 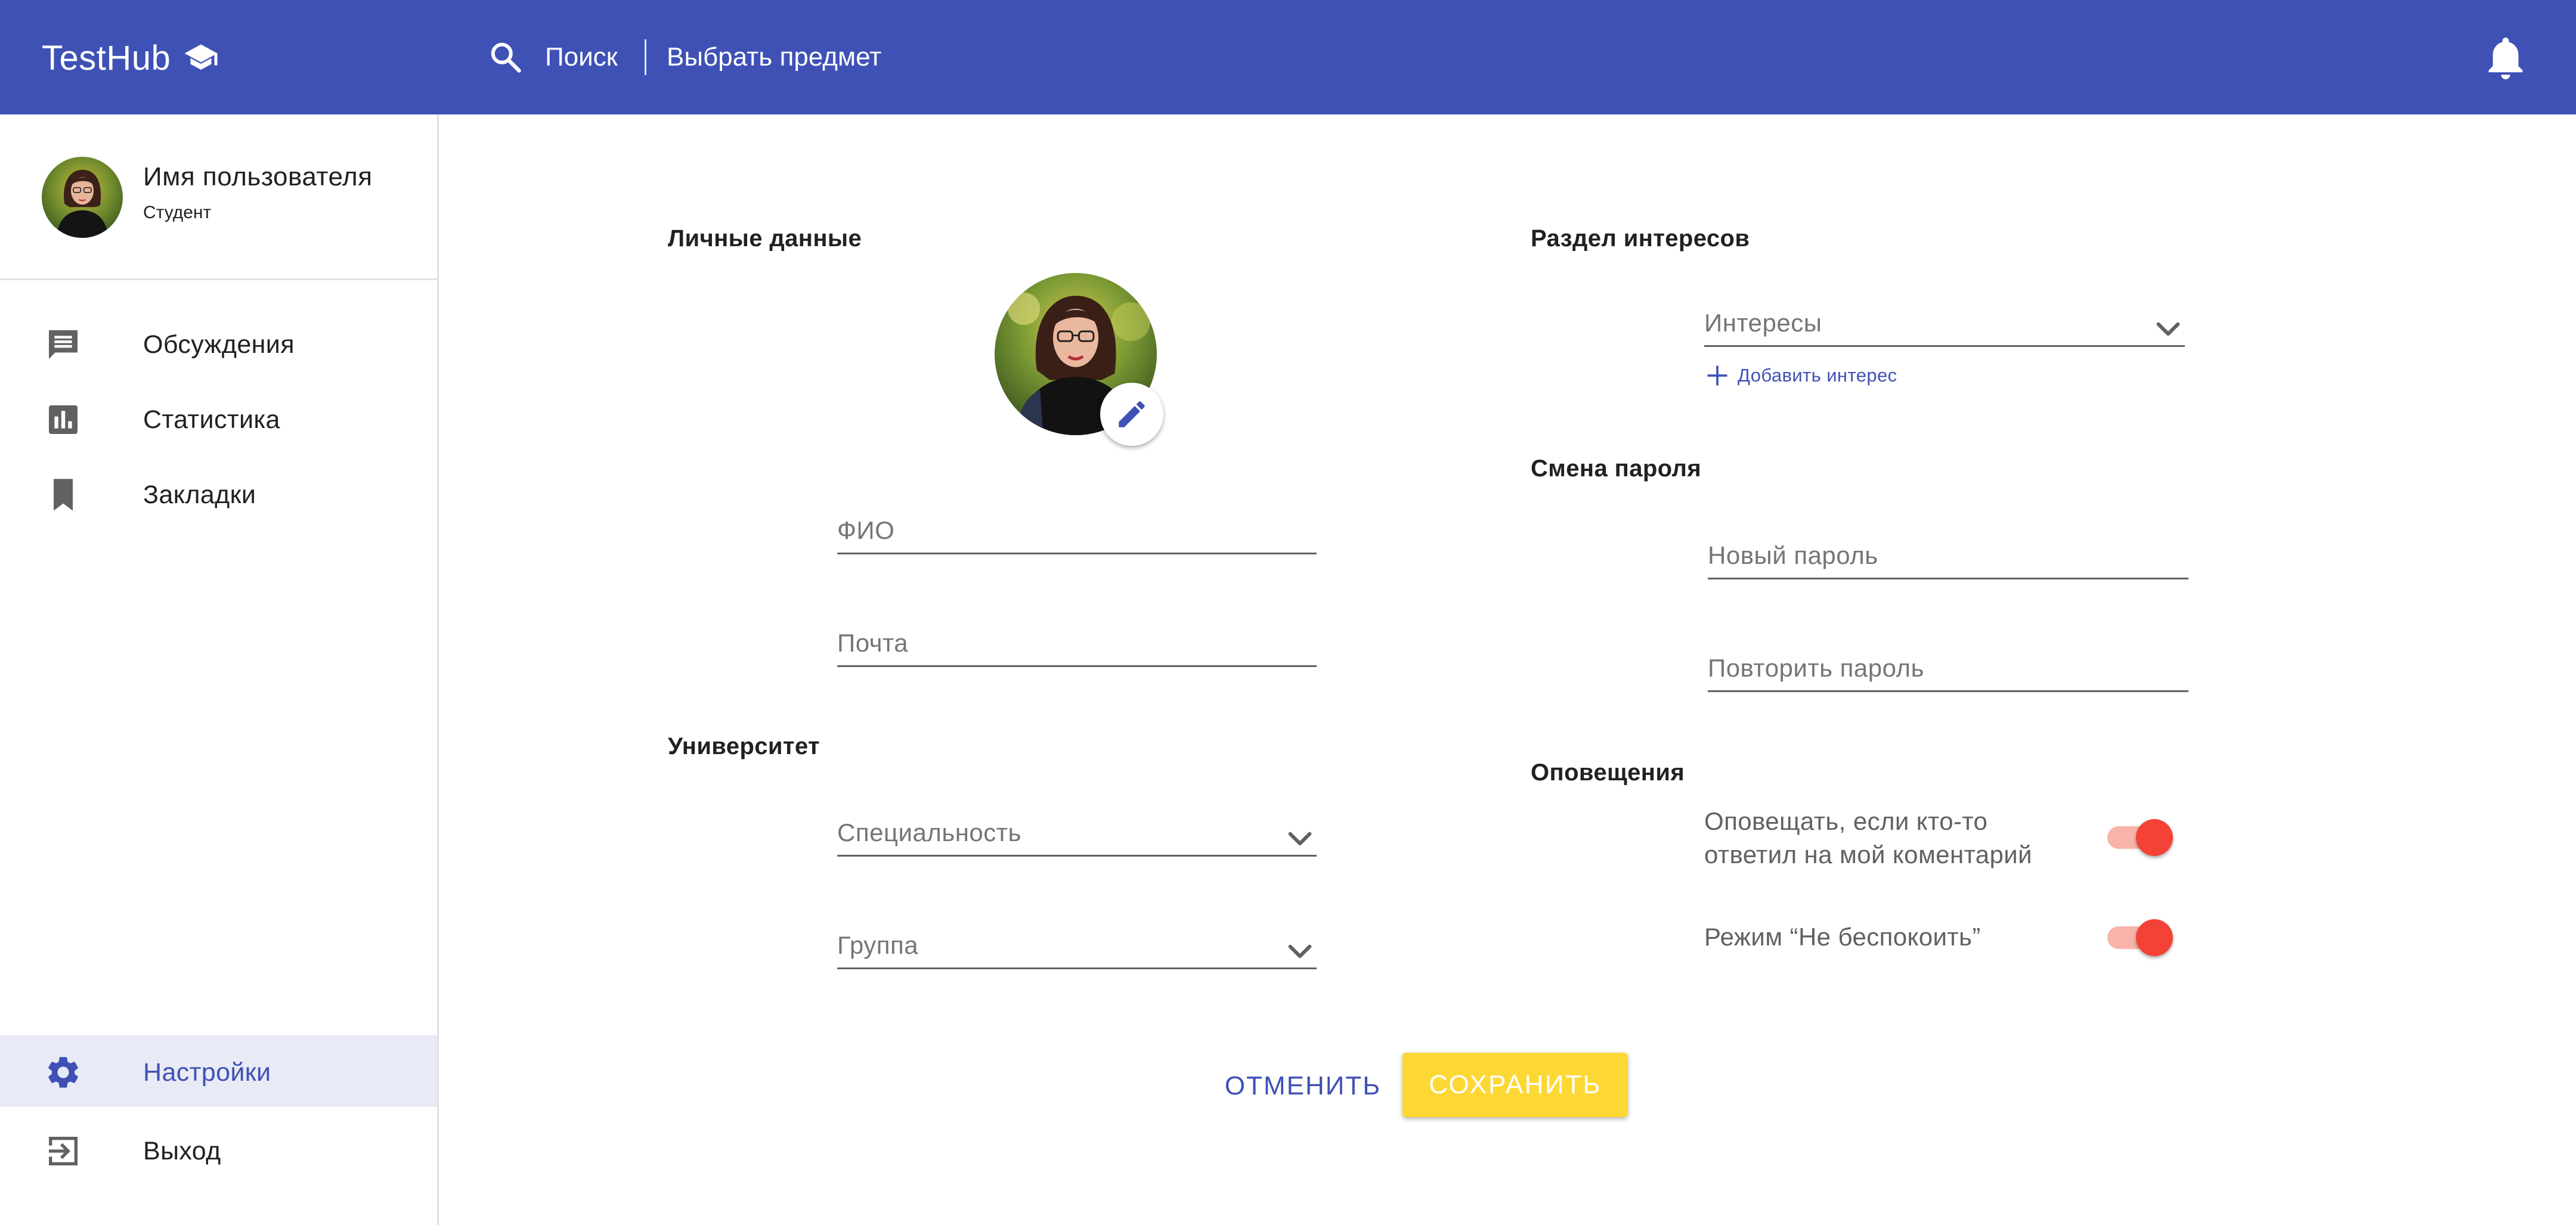 What do you see at coordinates (645, 57) in the screenshot?
I see `topbar-divider` at bounding box center [645, 57].